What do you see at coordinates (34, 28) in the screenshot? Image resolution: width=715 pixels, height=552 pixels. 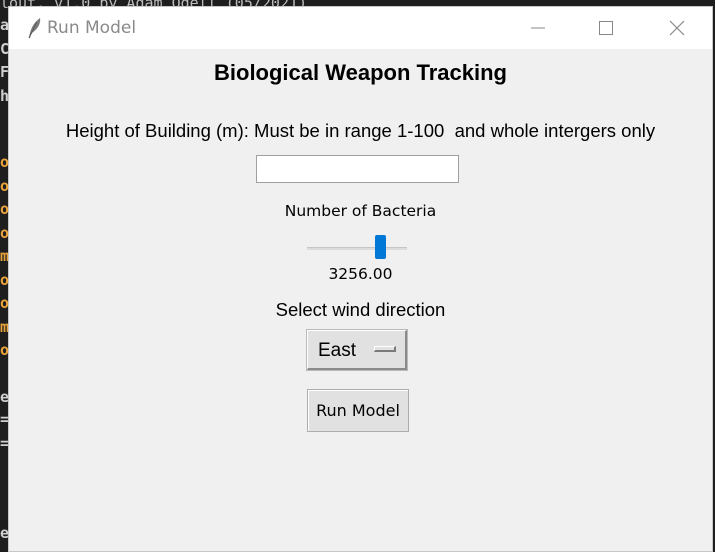 I see `feather-icon` at bounding box center [34, 28].